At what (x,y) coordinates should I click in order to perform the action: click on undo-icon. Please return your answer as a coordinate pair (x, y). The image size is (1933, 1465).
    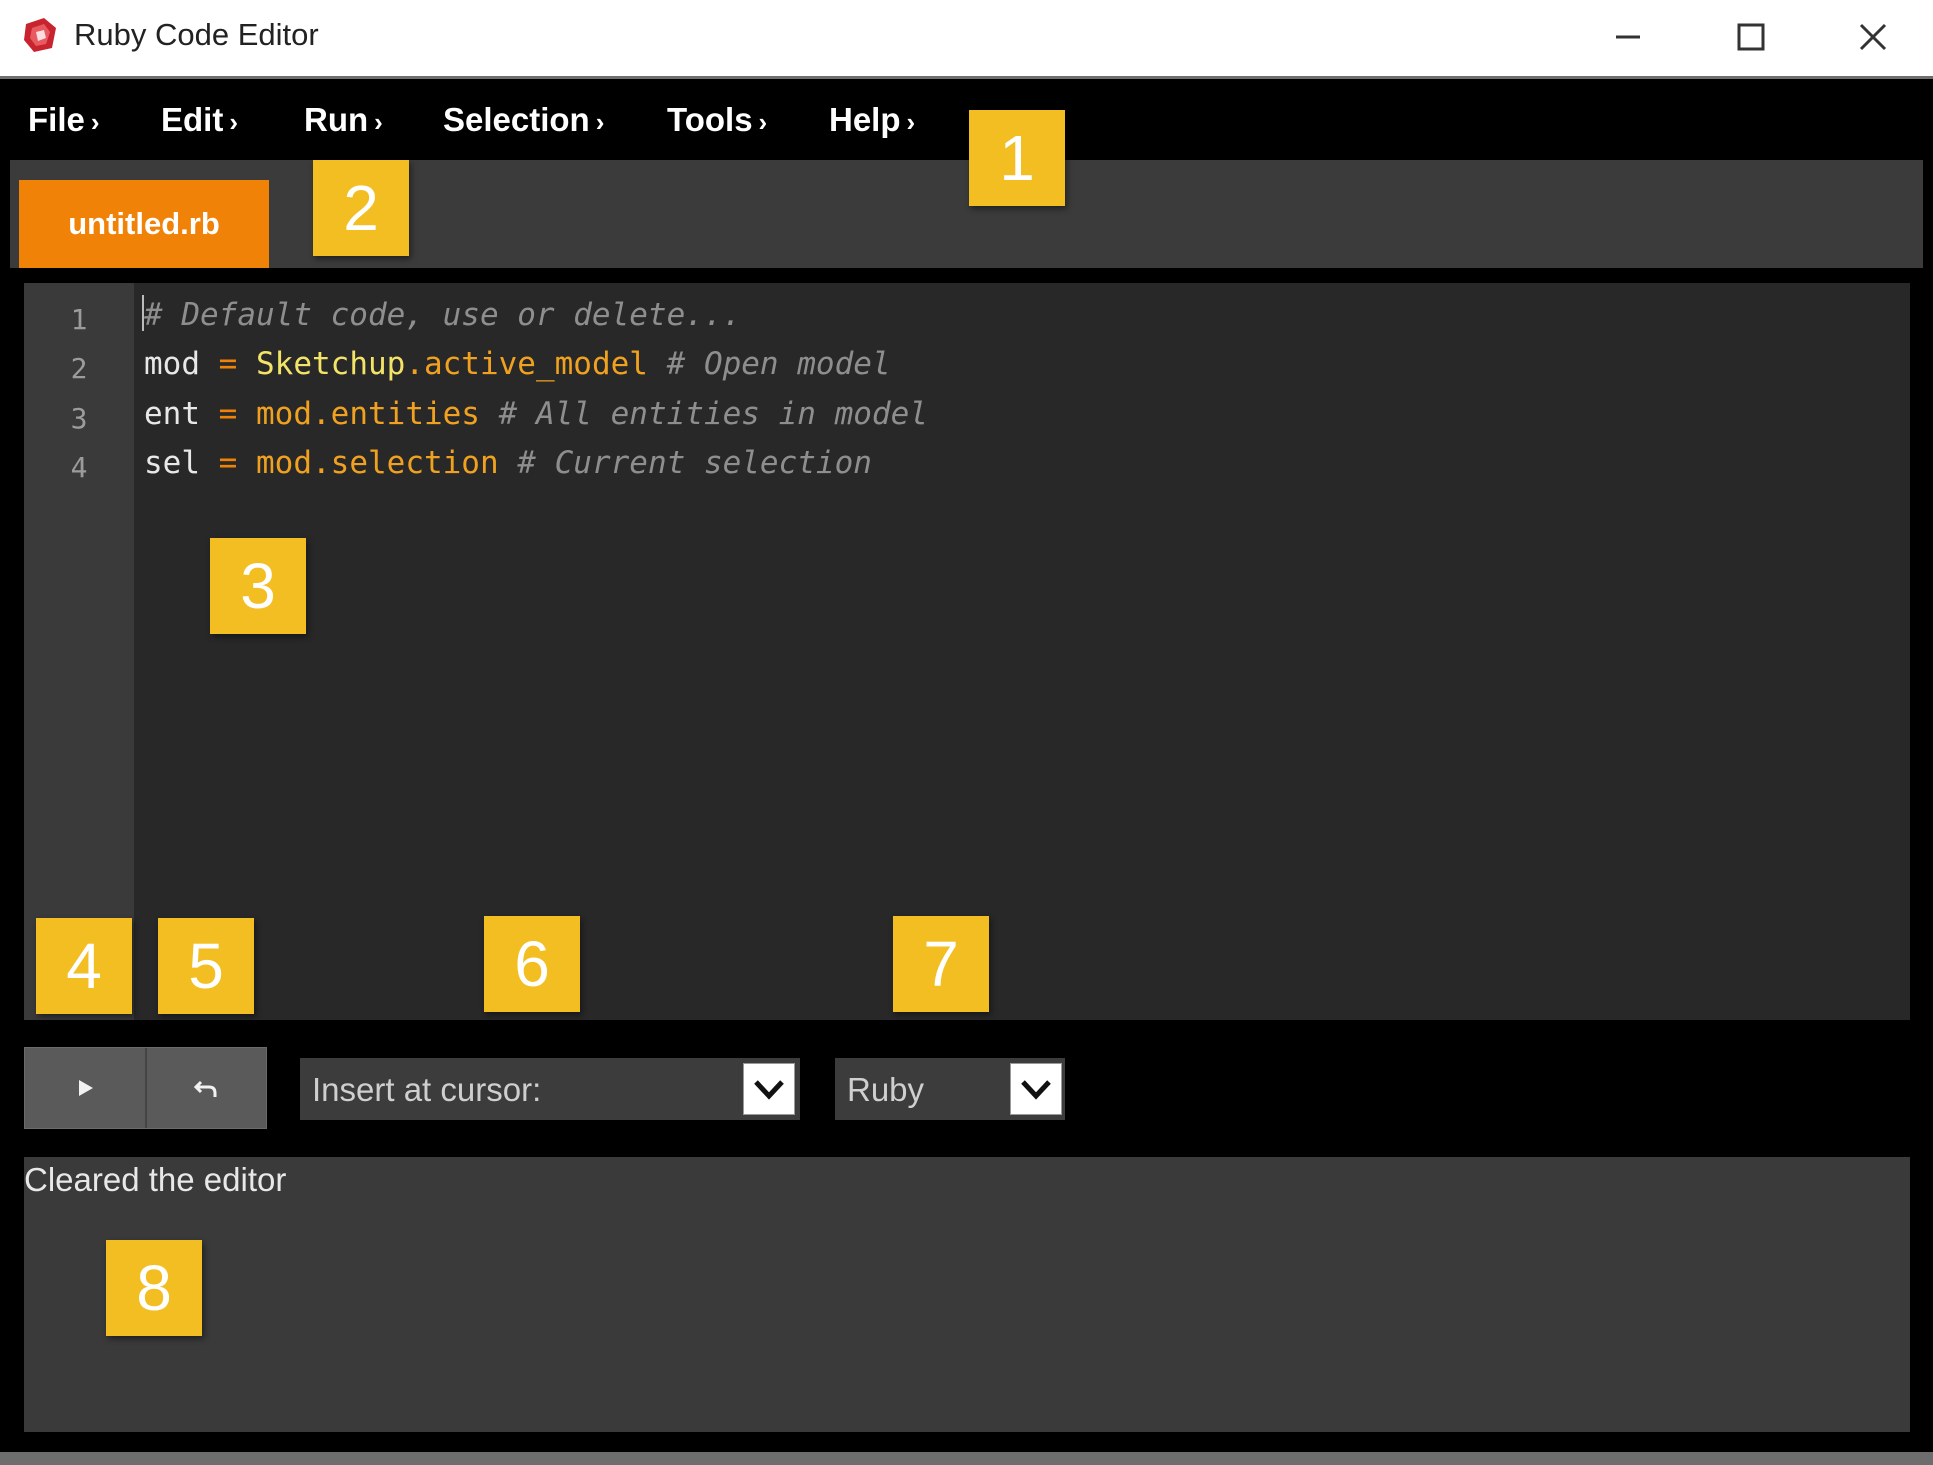
    Looking at the image, I should click on (205, 1088).